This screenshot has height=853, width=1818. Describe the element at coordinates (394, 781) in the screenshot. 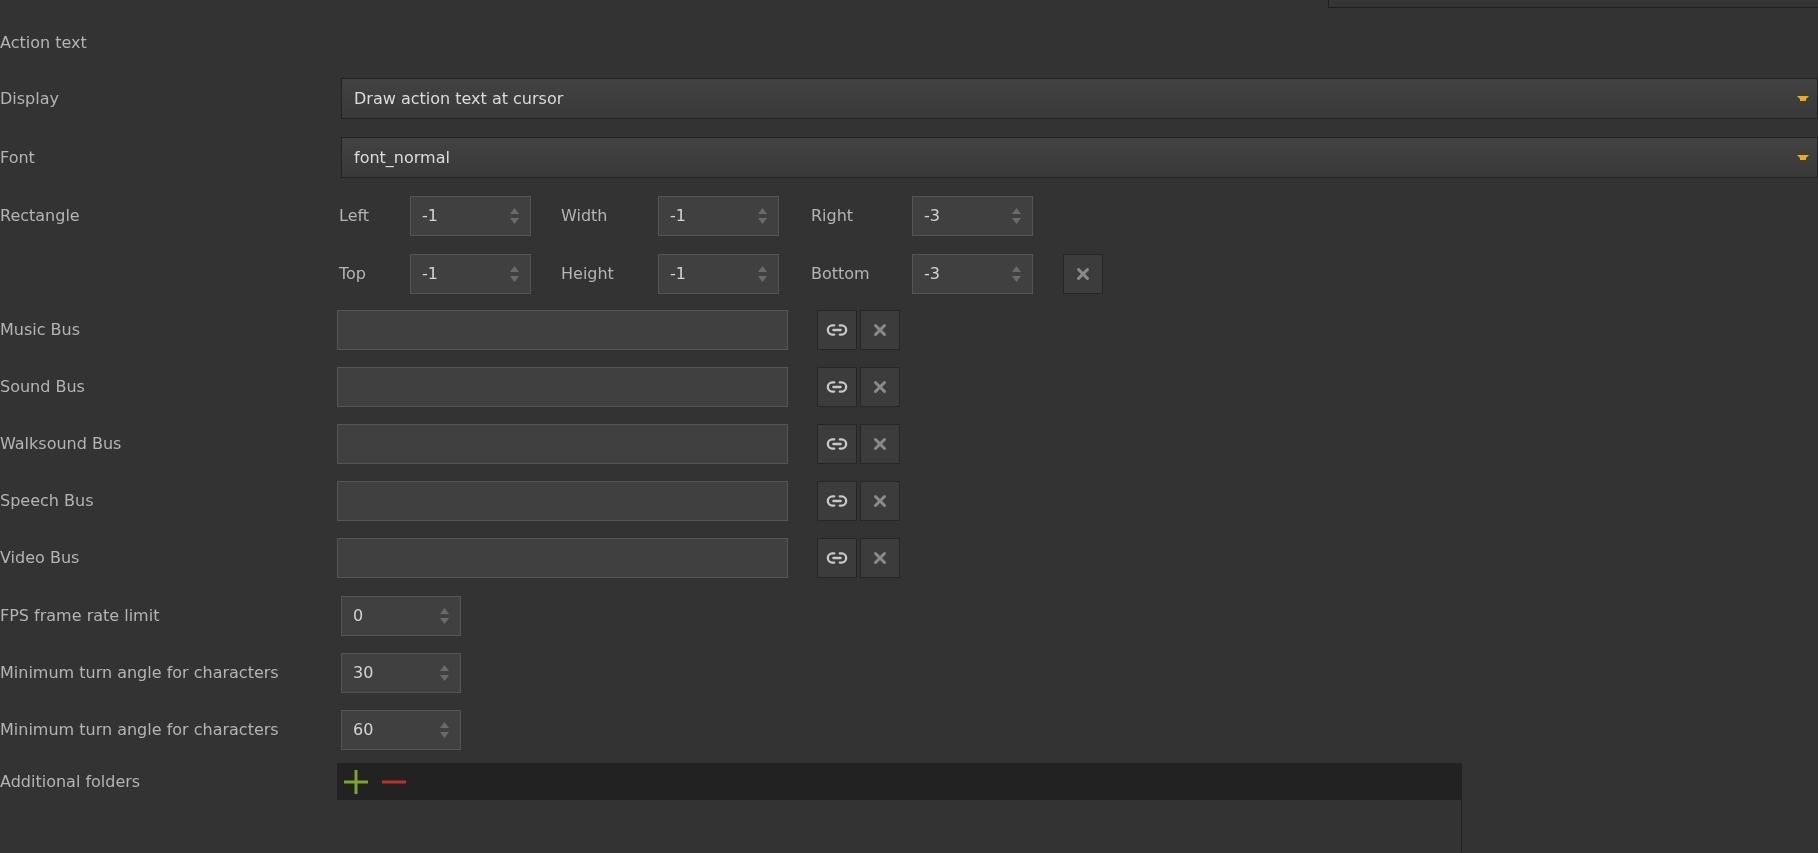

I see `minus-icon` at that location.